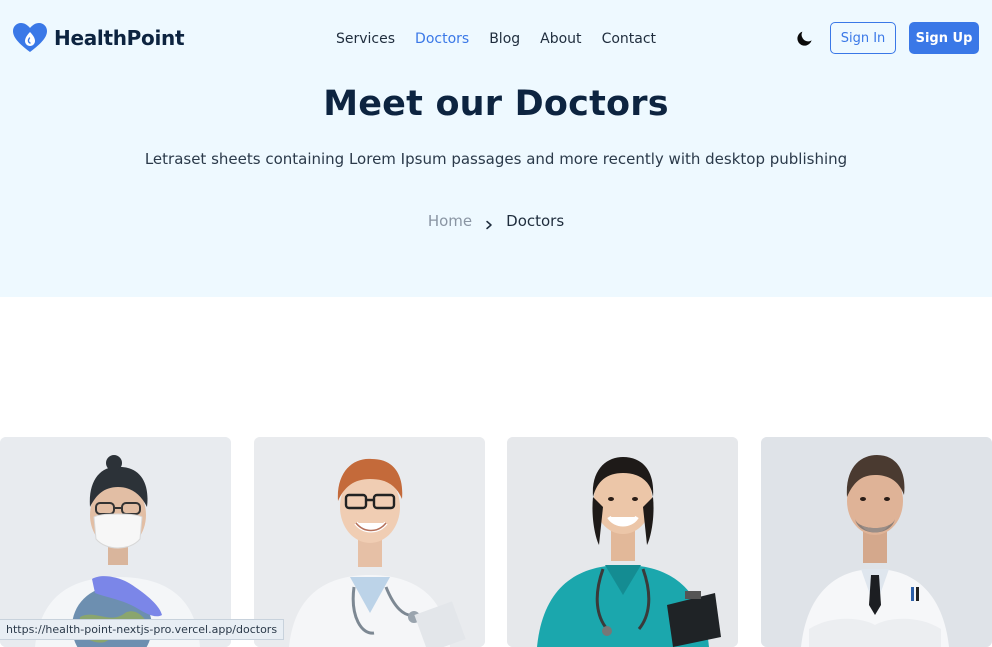 This screenshot has height=647, width=992. I want to click on nav-link-about: About, so click(560, 39).